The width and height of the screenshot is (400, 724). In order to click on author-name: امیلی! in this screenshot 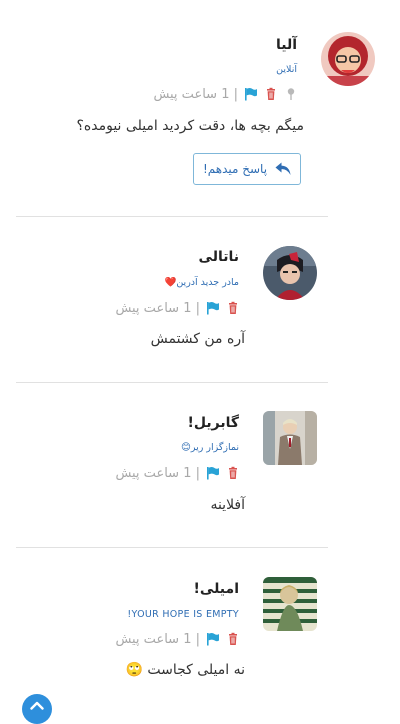, I will do `click(216, 589)`.